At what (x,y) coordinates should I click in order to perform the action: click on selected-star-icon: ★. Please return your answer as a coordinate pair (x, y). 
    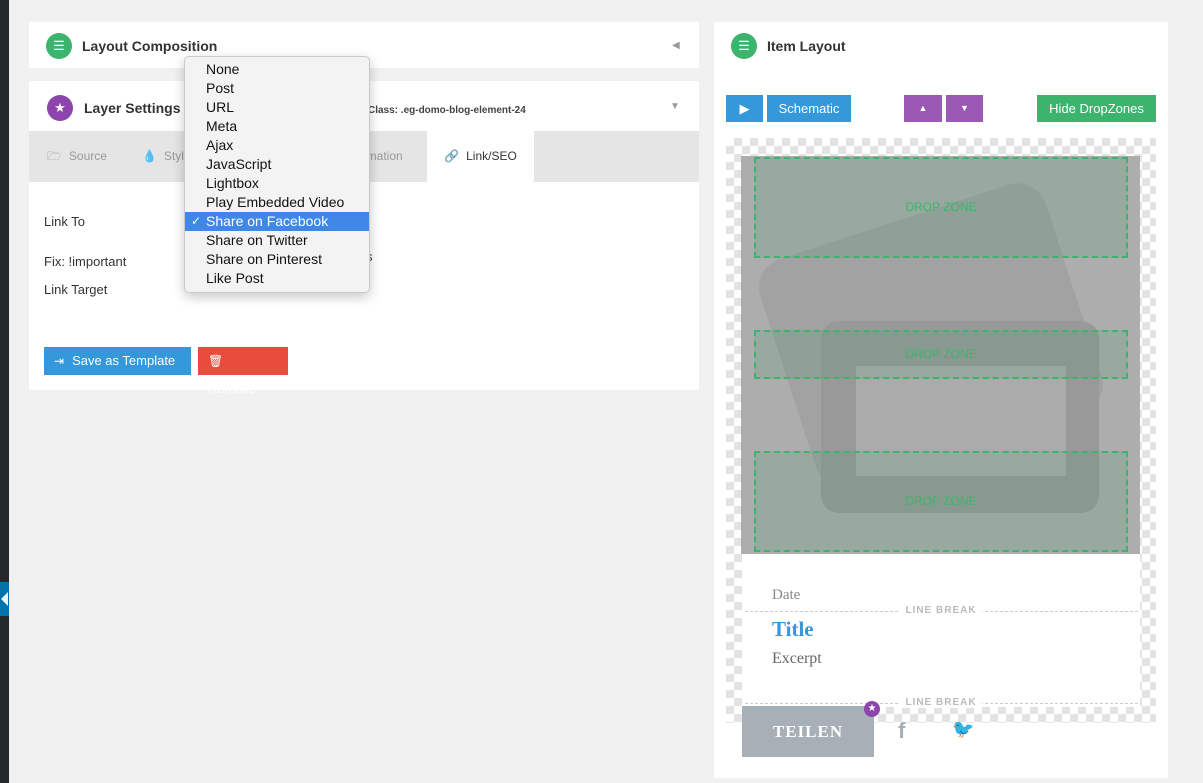
    Looking at the image, I should click on (872, 709).